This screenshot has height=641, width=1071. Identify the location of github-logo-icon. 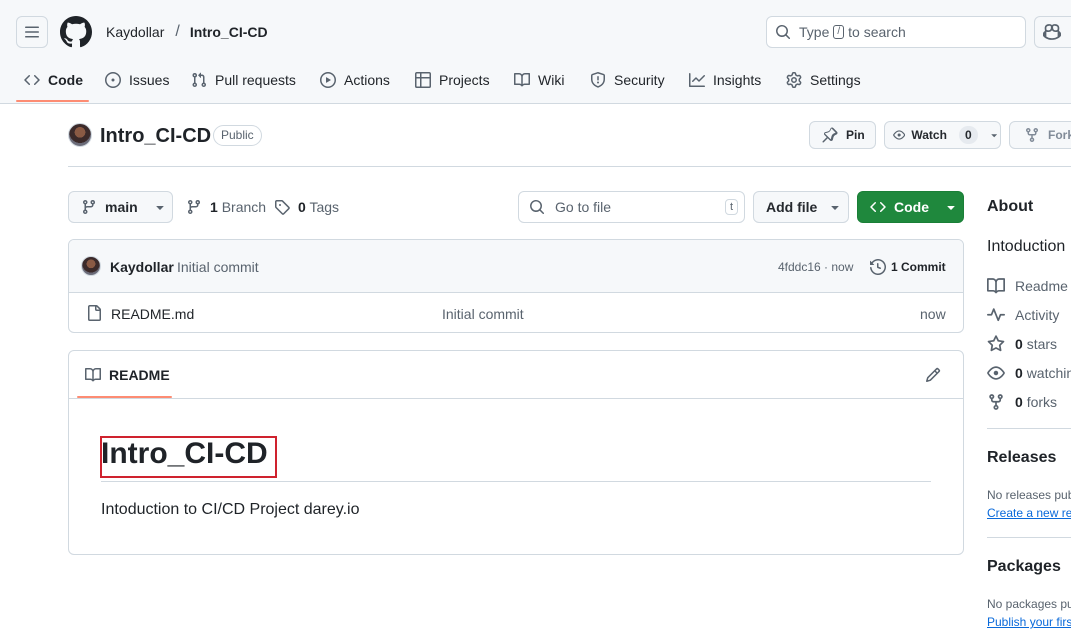
(76, 32).